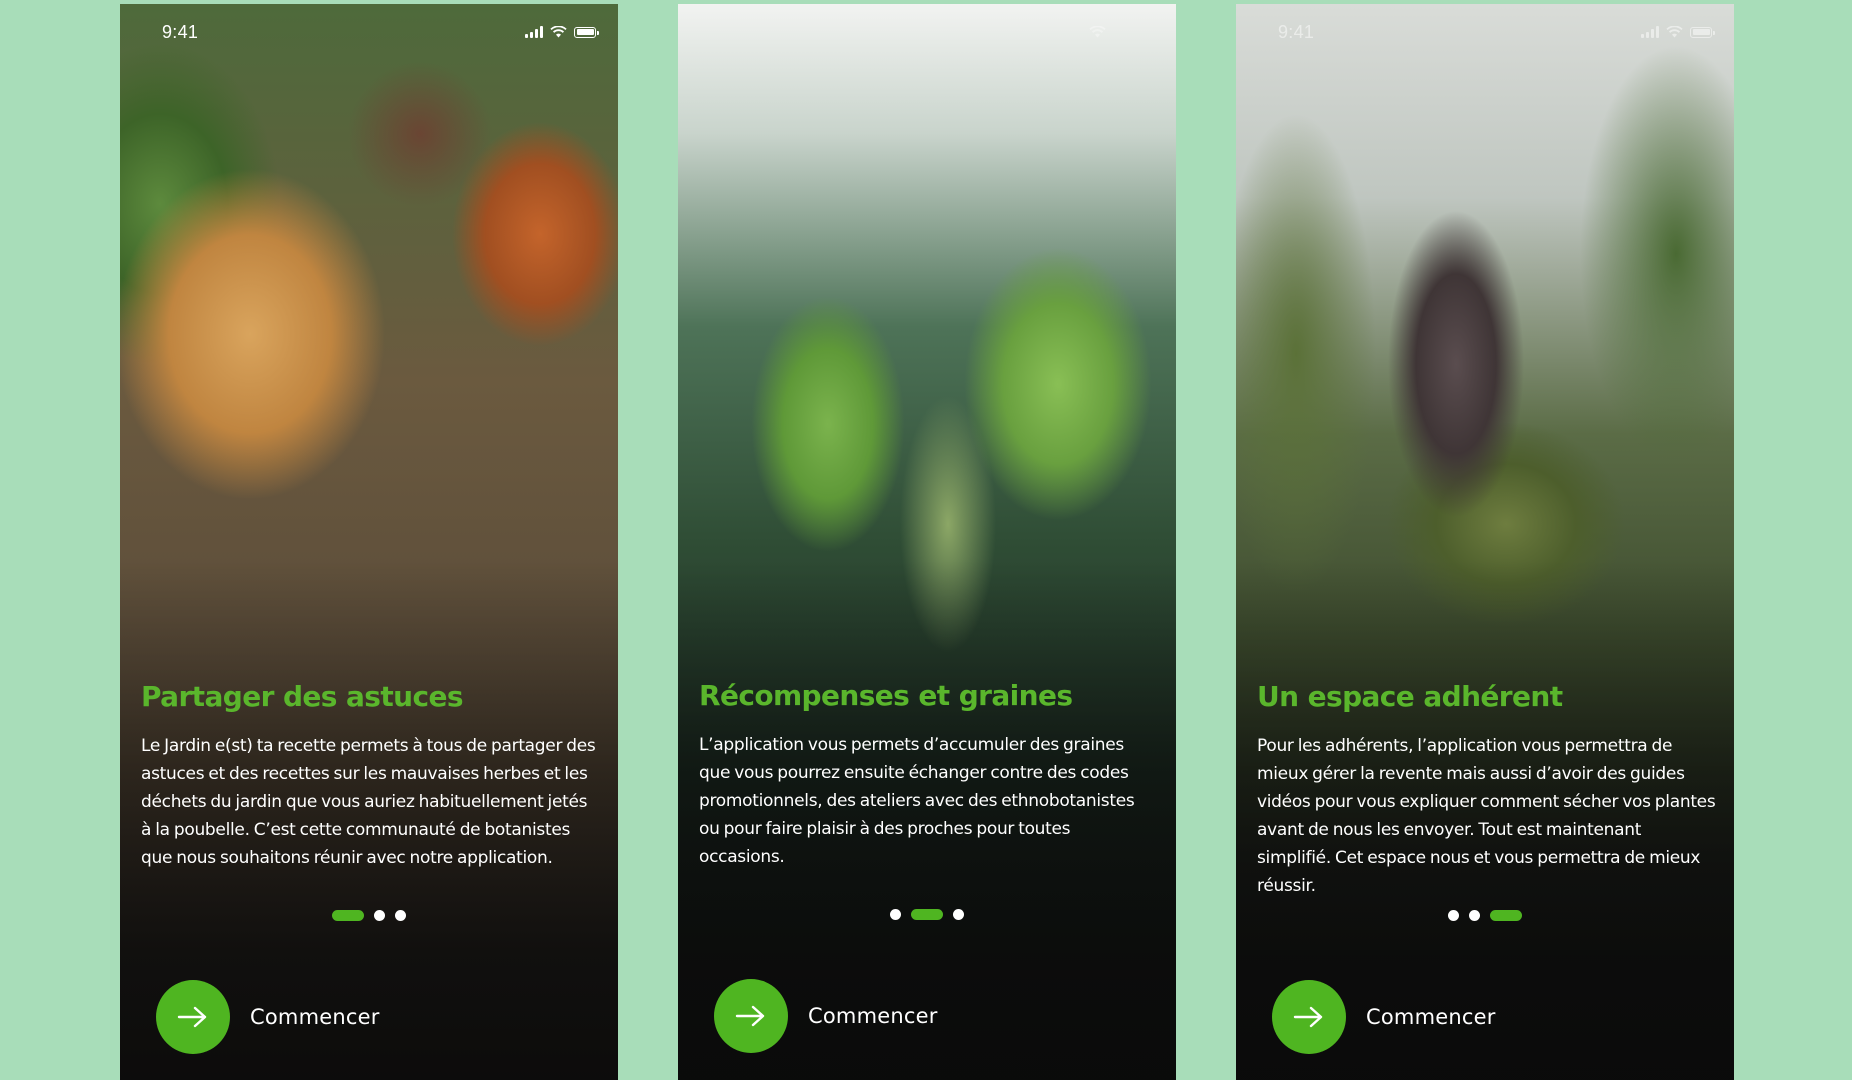  What do you see at coordinates (302, 696) in the screenshot?
I see `screen-title: Partager des astuces` at bounding box center [302, 696].